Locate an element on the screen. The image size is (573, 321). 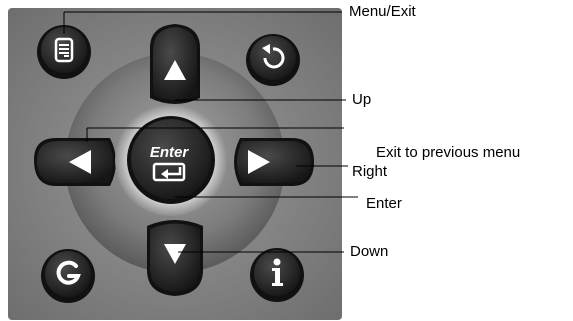
g-button is located at coordinates (68, 276).